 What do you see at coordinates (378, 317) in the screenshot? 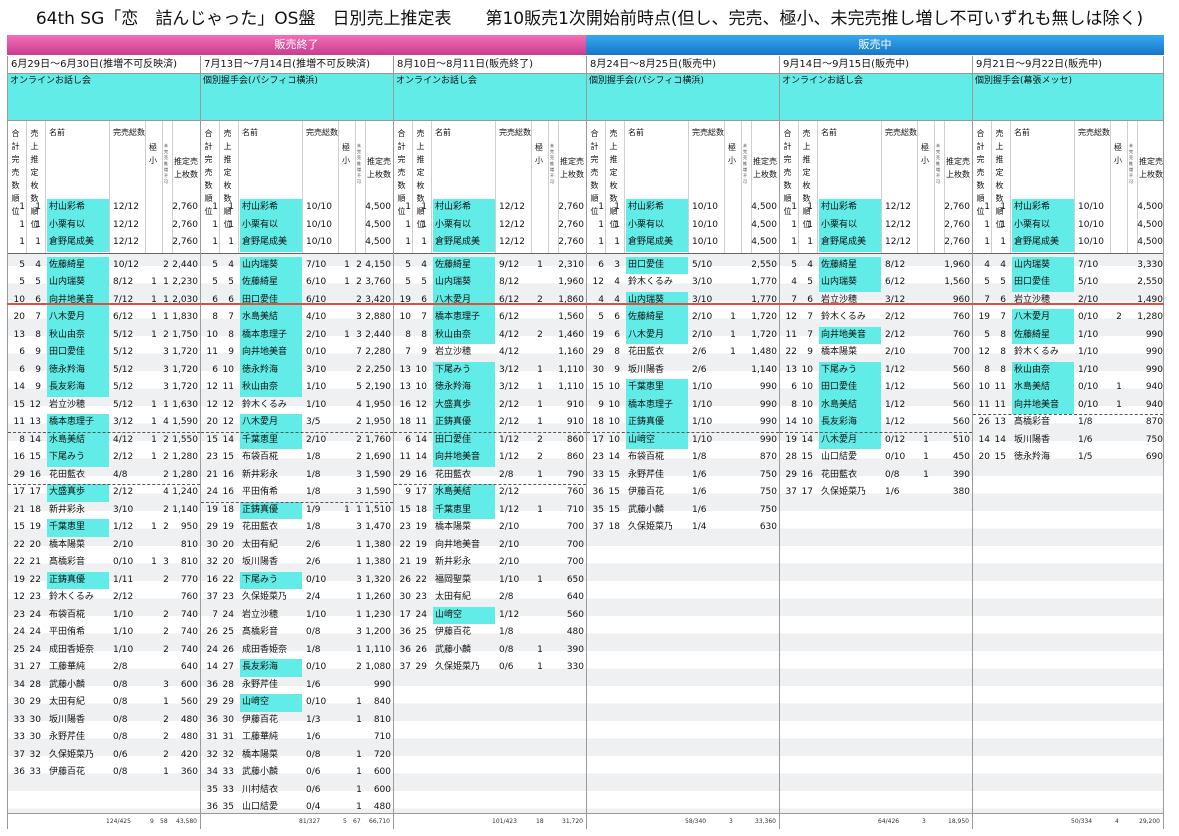
I see `estimated-sales: 2,880` at bounding box center [378, 317].